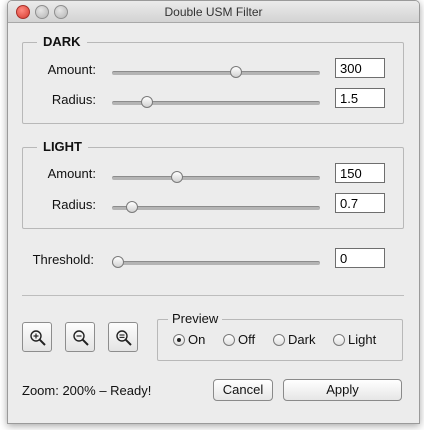 This screenshot has height=430, width=424. Describe the element at coordinates (62, 42) in the screenshot. I see `dark-group-label: DARK` at that location.